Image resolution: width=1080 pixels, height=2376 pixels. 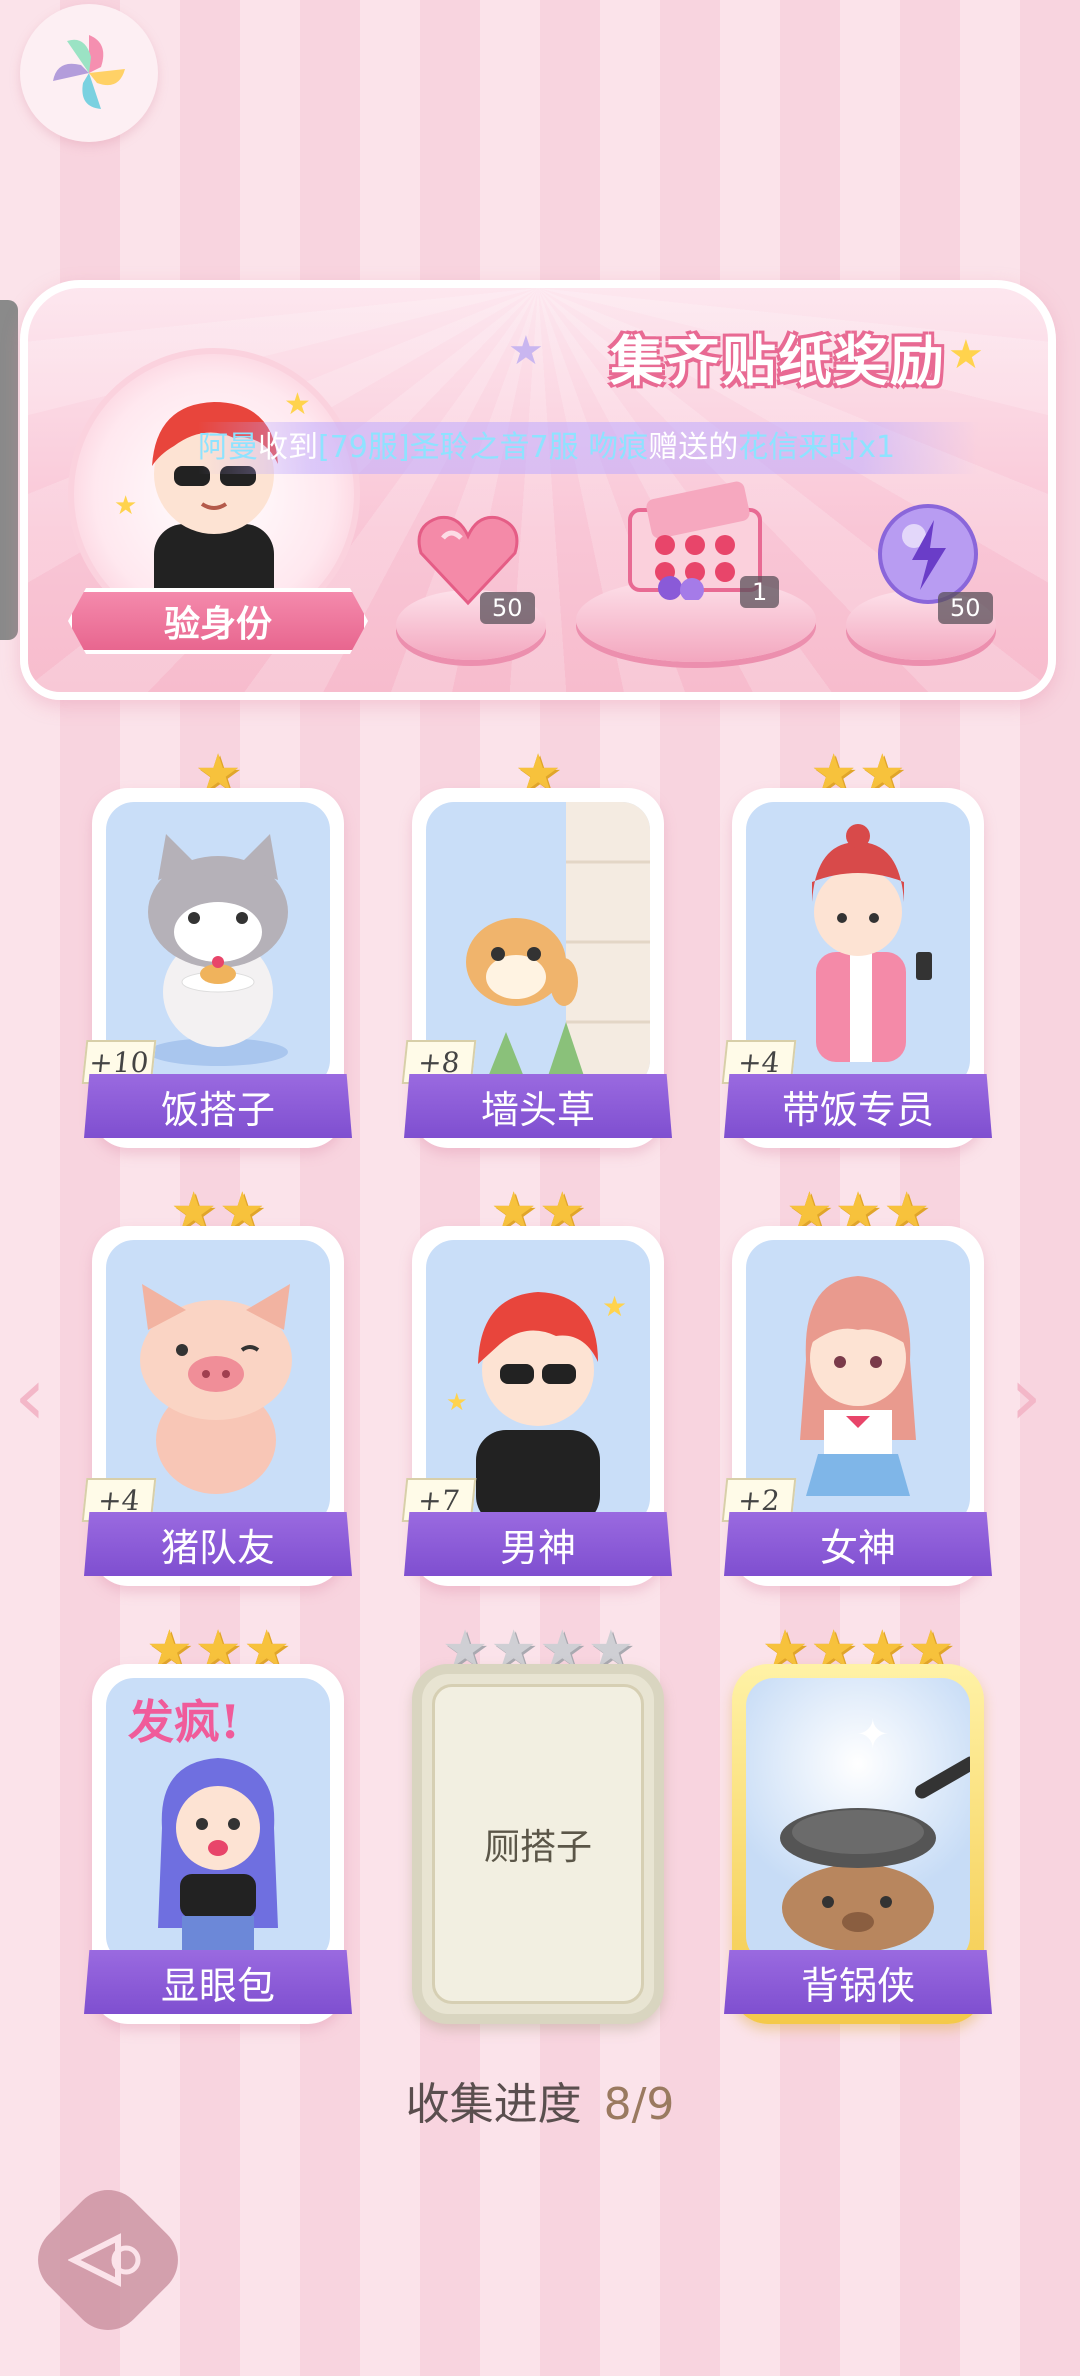 I want to click on sticker-card: ★ ★ ★ +2 女神, so click(x=856, y=1394).